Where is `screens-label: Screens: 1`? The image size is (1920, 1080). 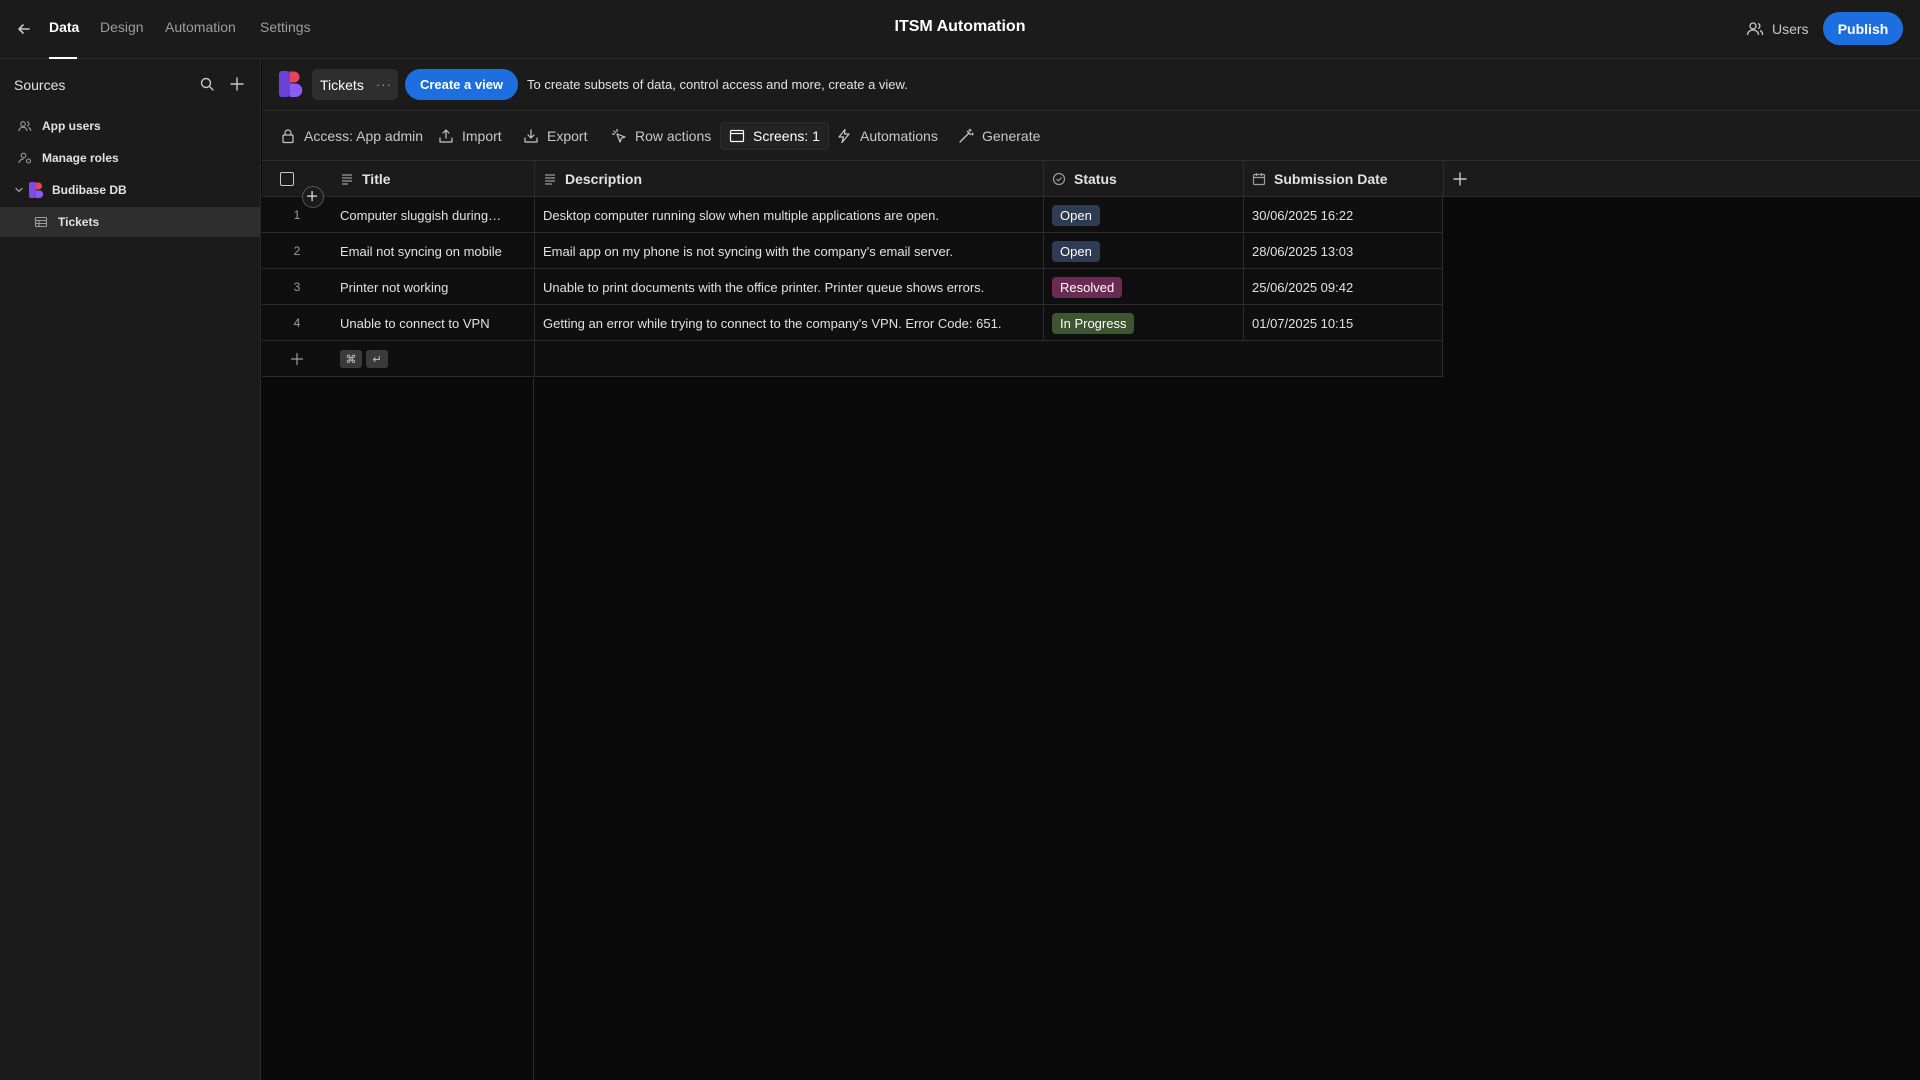 screens-label: Screens: 1 is located at coordinates (786, 136).